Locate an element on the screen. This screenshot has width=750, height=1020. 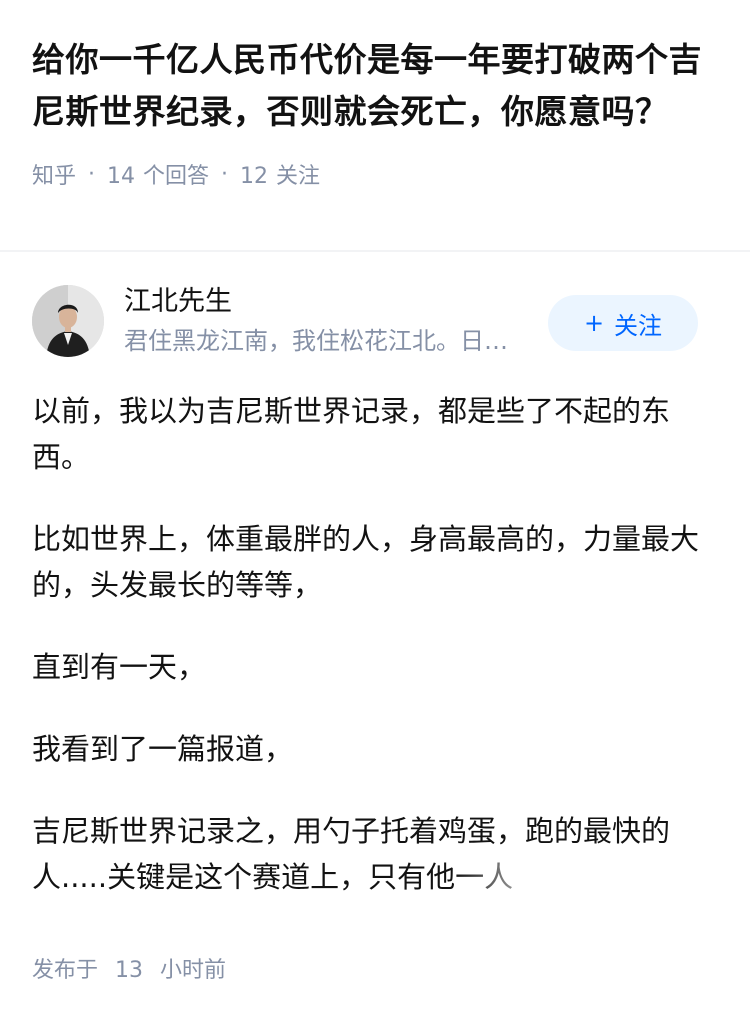
question-meta: 知乎 · 14 个回答 · 12 关注 is located at coordinates (375, 174).